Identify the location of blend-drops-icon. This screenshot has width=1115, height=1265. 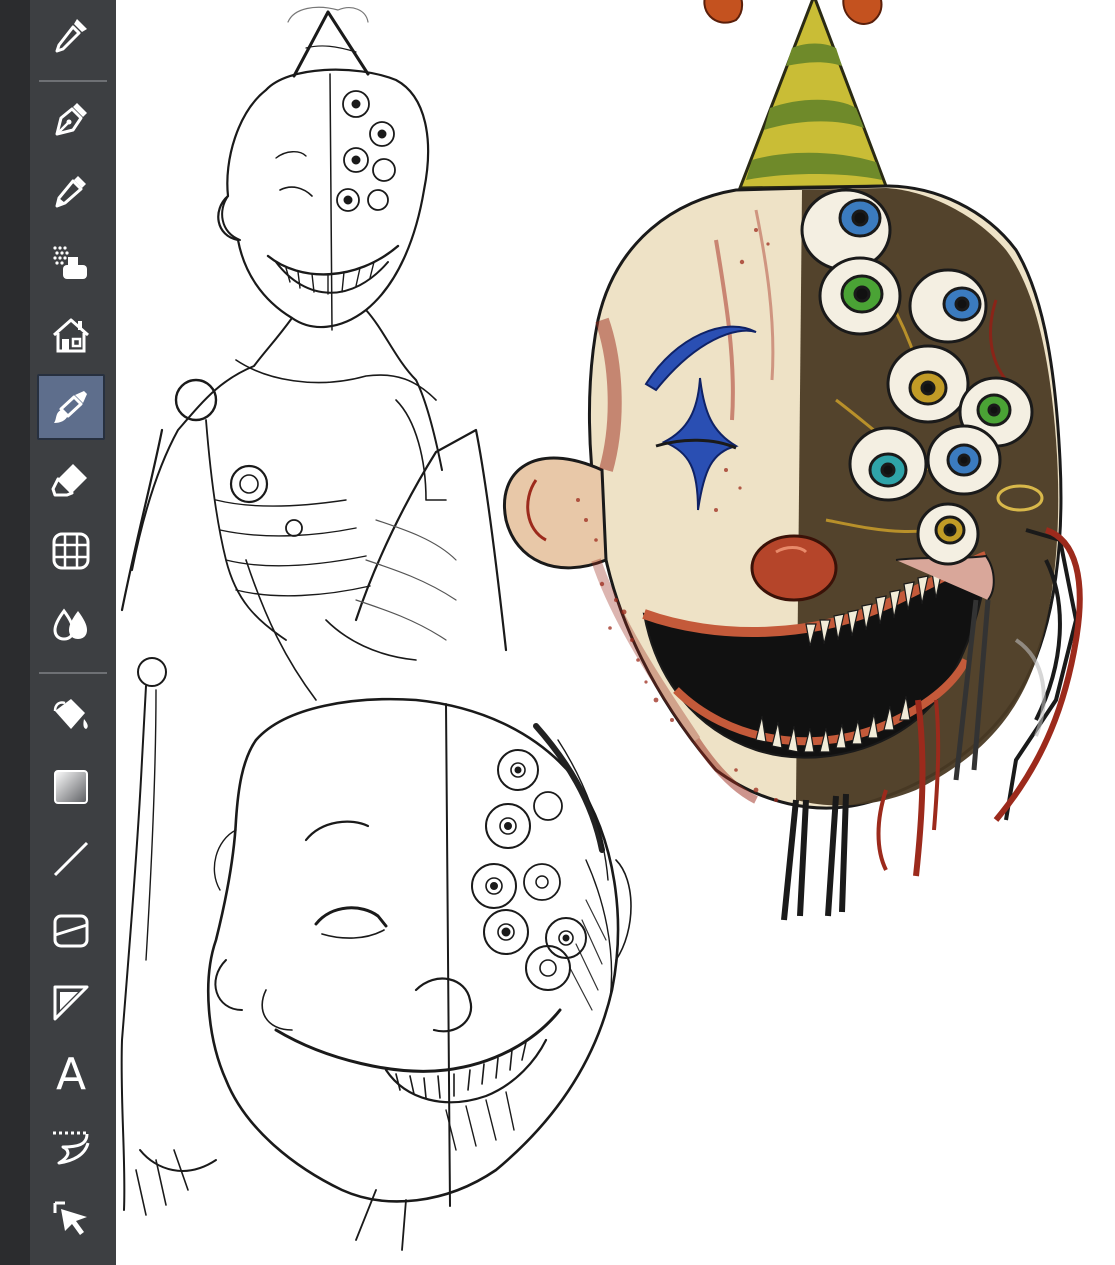
(70, 624).